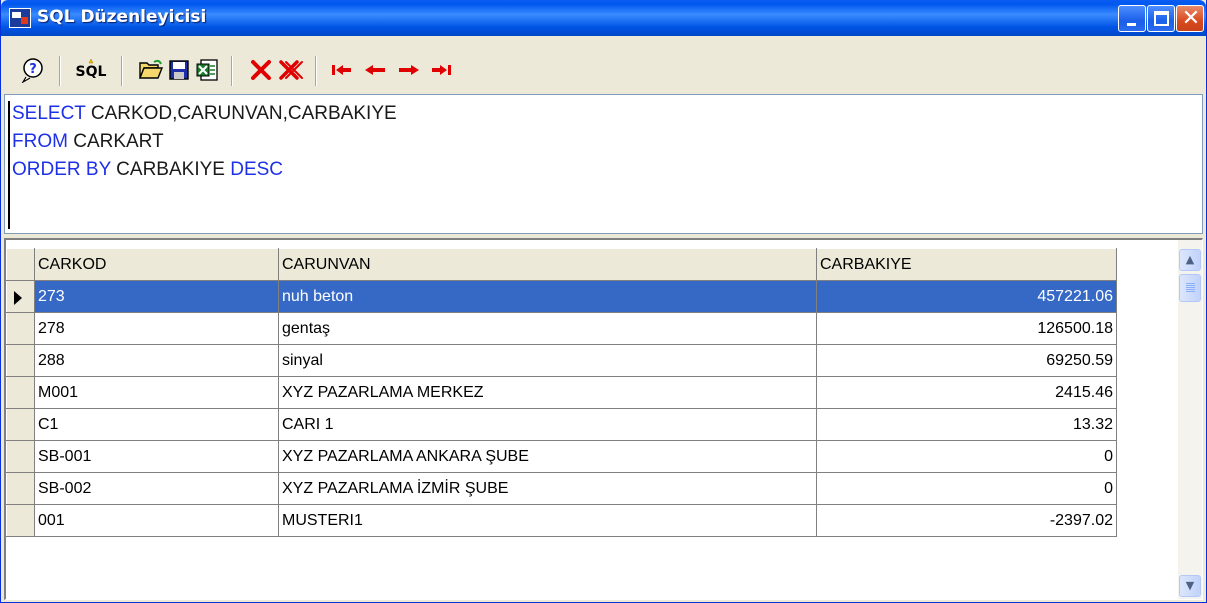  I want to click on sql-icon-label: SQL, so click(91, 72).